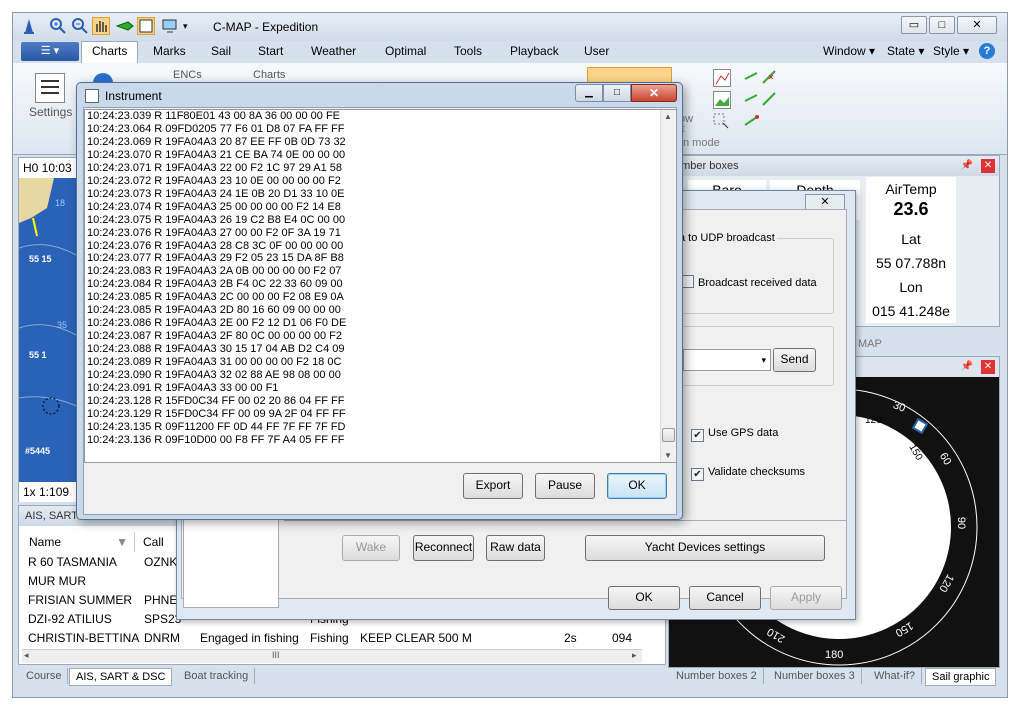 This screenshot has width=1020, height=710. Describe the element at coordinates (668, 435) in the screenshot. I see `scroll-thumb` at that location.